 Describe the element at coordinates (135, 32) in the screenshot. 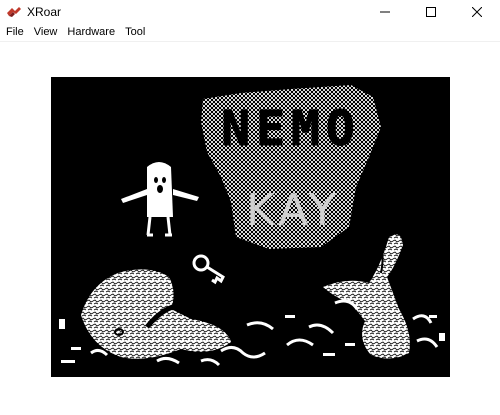

I see `menu-tool: Tool` at that location.